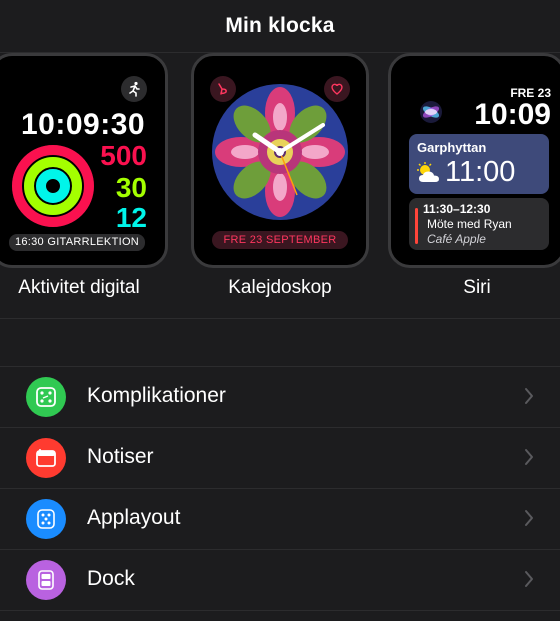 The height and width of the screenshot is (621, 560). I want to click on stand-value: 12, so click(131, 217).